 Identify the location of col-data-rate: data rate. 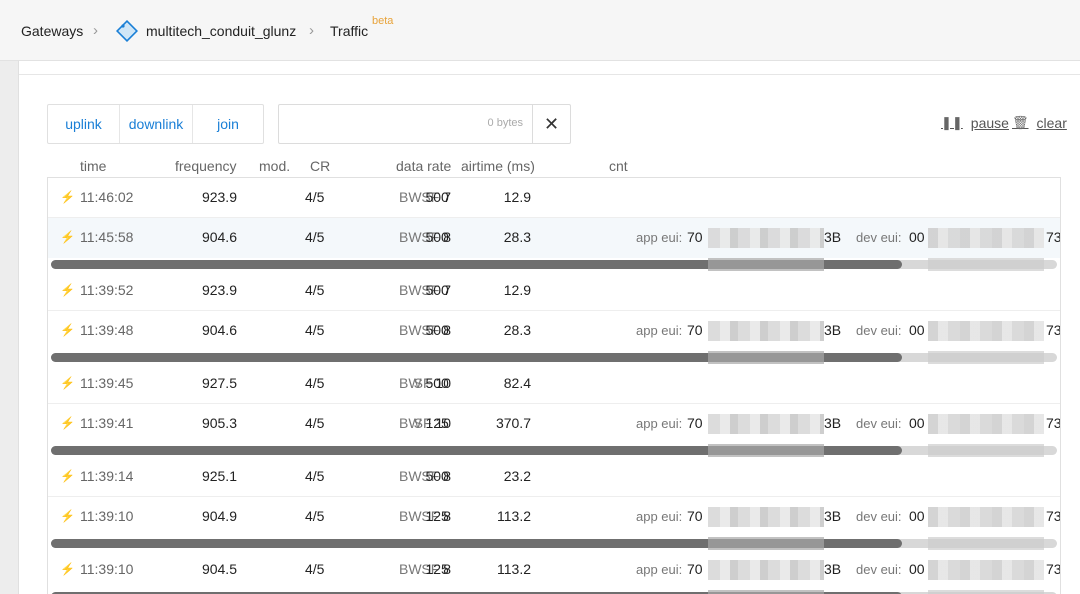
(424, 166).